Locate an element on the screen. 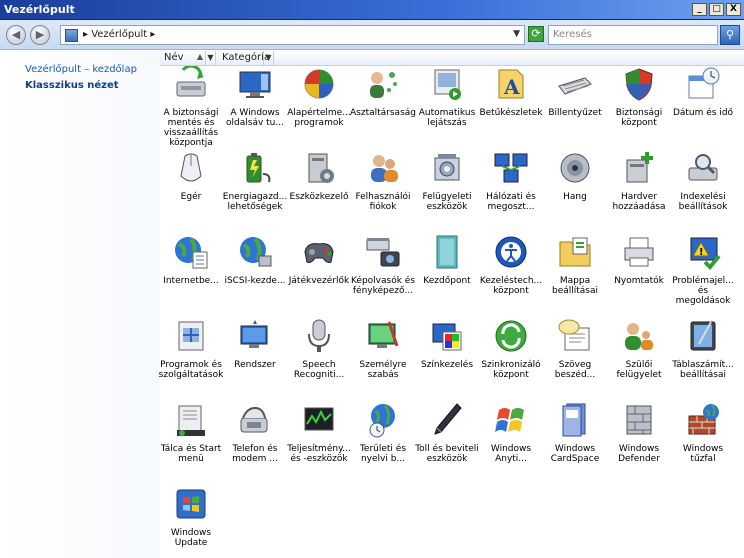  scanners-cameras-icon is located at coordinates (383, 252).